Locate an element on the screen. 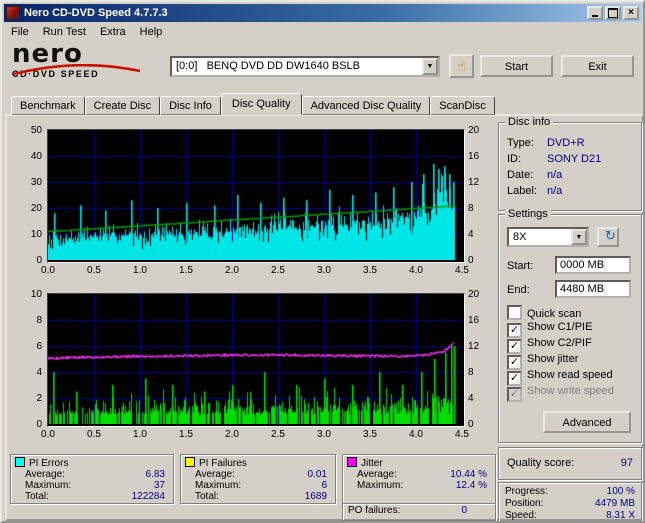 The width and height of the screenshot is (645, 523). end-position-input is located at coordinates (593, 289).